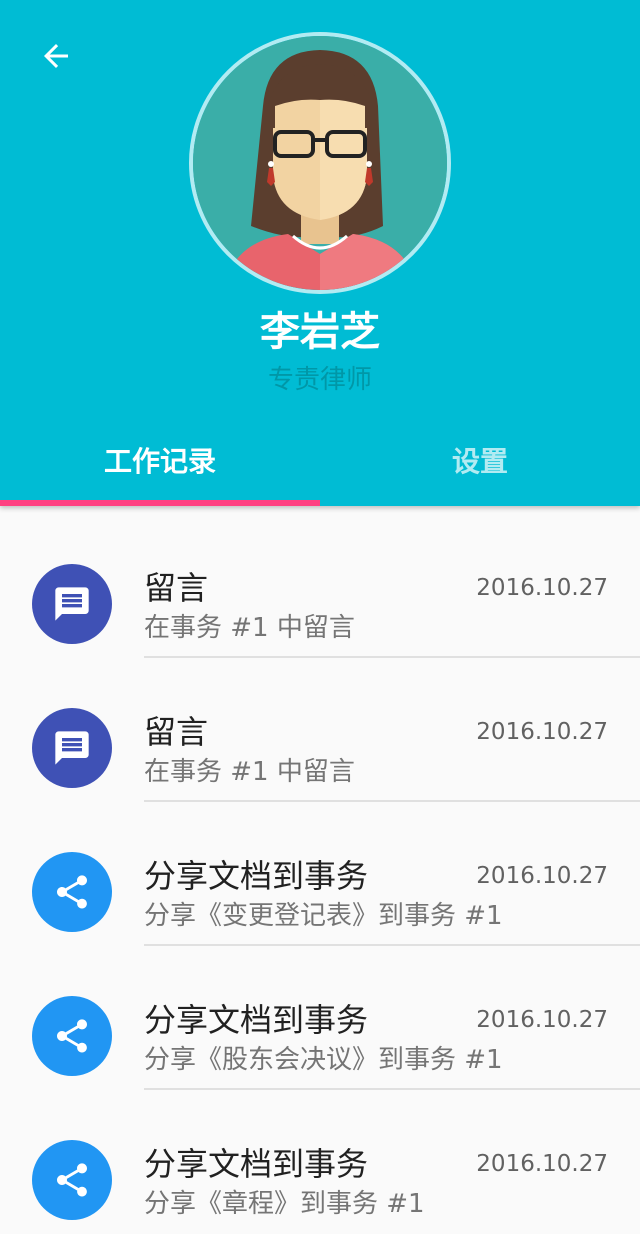 The width and height of the screenshot is (640, 1234). I want to click on avatar, so click(320, 163).